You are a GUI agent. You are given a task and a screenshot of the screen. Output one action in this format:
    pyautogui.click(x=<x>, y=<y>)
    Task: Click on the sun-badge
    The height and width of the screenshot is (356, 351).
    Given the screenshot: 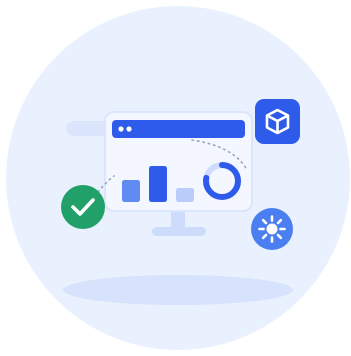 What is the action you would take?
    pyautogui.click(x=272, y=229)
    